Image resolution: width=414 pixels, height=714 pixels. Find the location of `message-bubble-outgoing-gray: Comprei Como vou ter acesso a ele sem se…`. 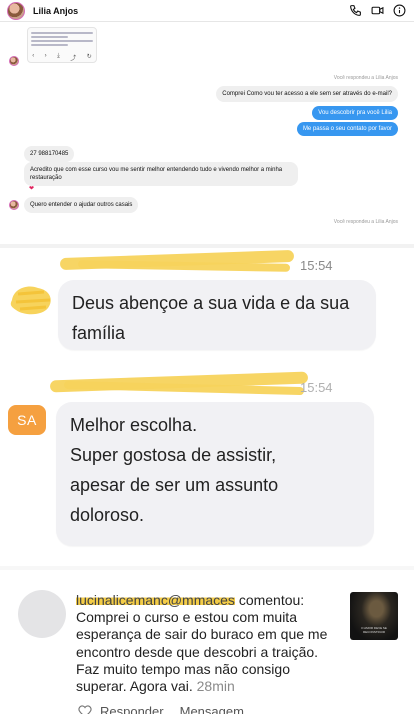

message-bubble-outgoing-gray: Comprei Como vou ter acesso a ele sem se… is located at coordinates (307, 94).